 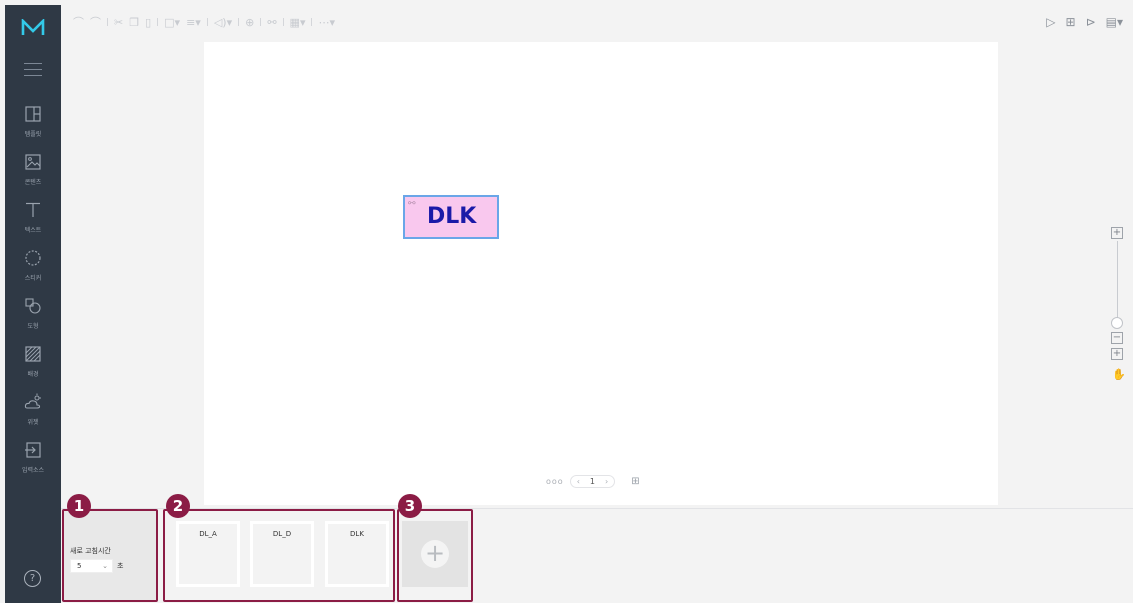 What do you see at coordinates (95, 22) in the screenshot?
I see `redo-icon: ⌒` at bounding box center [95, 22].